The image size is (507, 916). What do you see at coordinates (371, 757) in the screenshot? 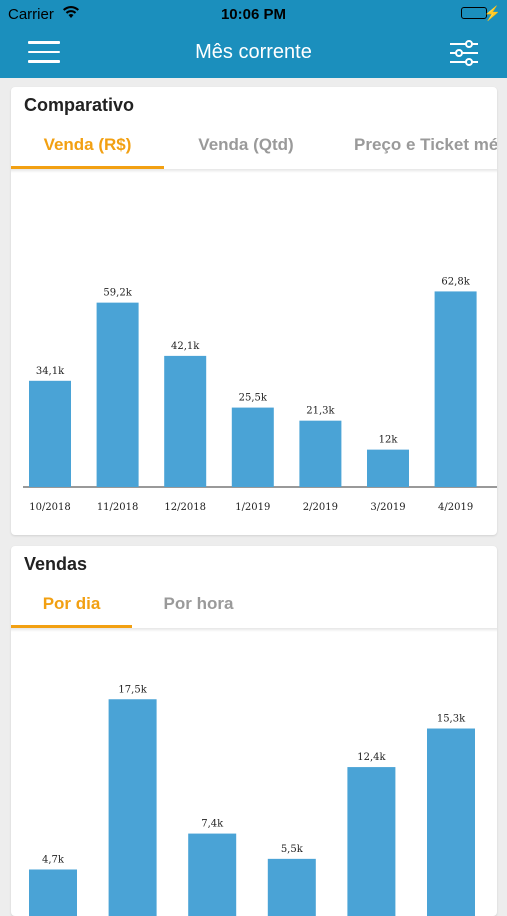
I see `data-label-5: 12,4k` at bounding box center [371, 757].